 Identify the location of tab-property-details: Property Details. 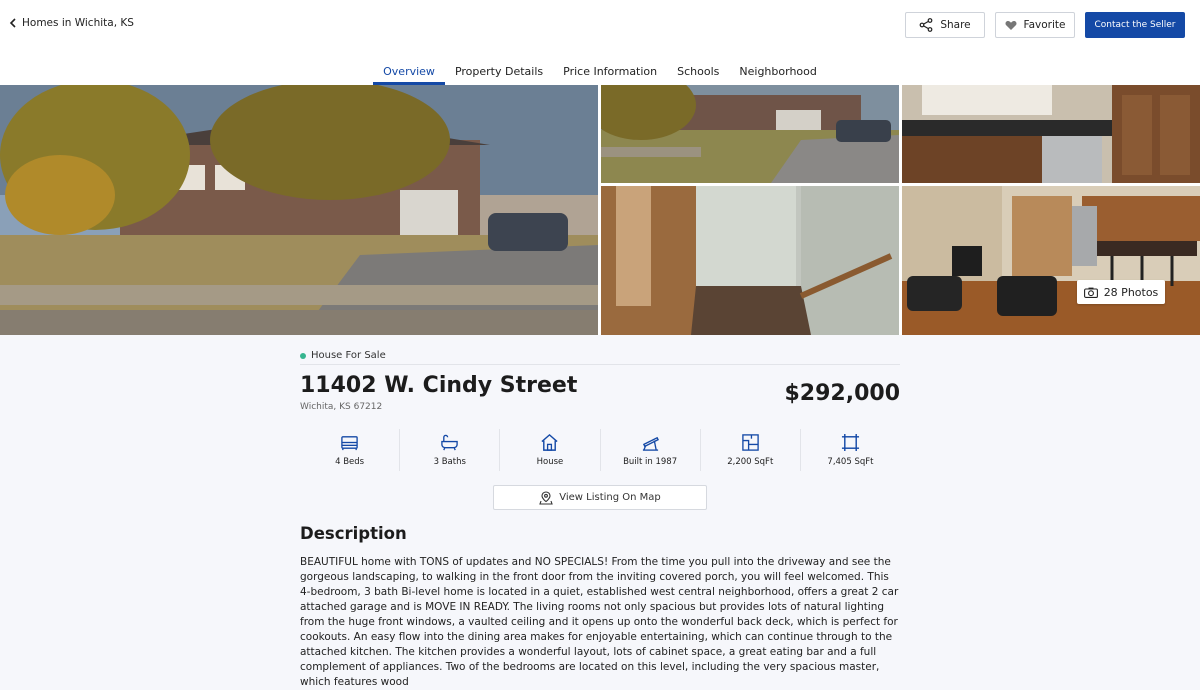
(499, 73).